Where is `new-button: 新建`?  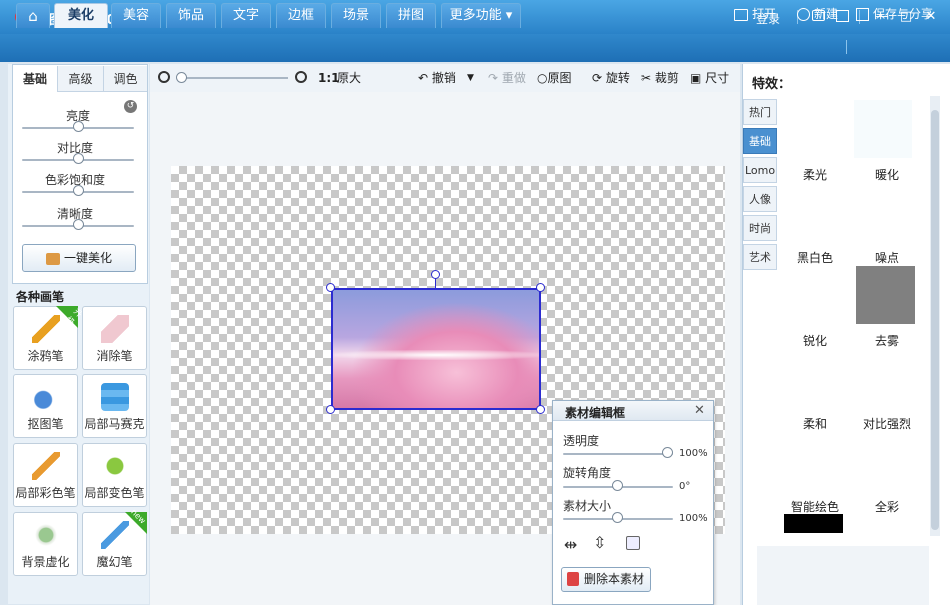
new-button: 新建 is located at coordinates (817, 14).